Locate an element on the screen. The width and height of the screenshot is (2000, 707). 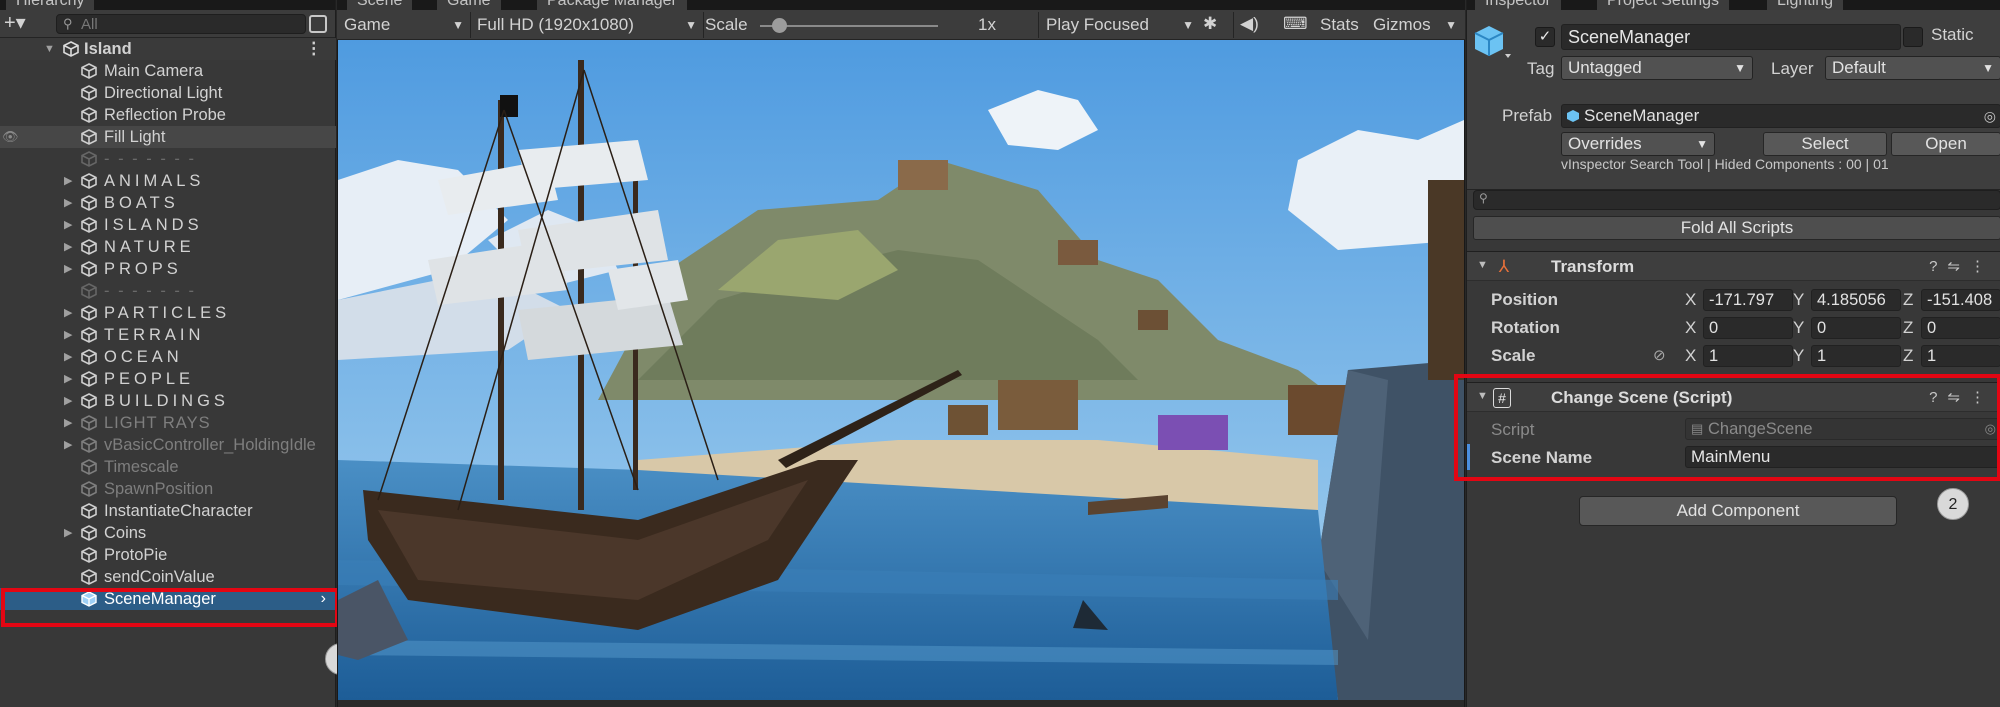
add-component-button: Add Component is located at coordinates (1738, 511).